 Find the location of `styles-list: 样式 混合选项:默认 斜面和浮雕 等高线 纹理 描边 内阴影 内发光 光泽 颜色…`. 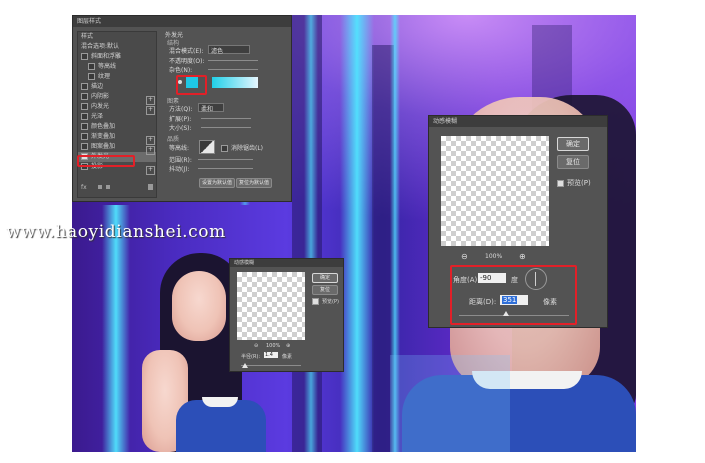

styles-list: 样式 混合选项:默认 斜面和浮雕 等高线 纹理 描边 内阴影 内发光 光泽 颜色… is located at coordinates (117, 114).